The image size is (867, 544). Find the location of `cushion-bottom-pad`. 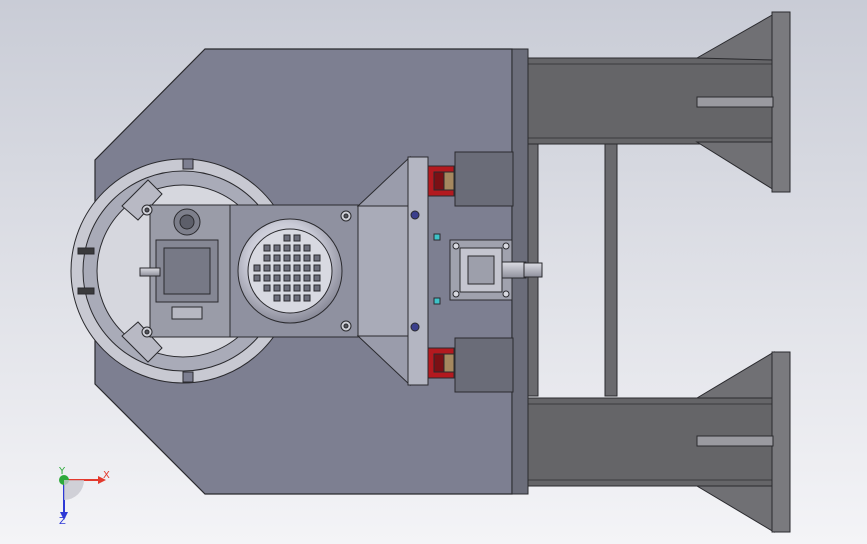

cushion-bottom-pad is located at coordinates (449, 363).